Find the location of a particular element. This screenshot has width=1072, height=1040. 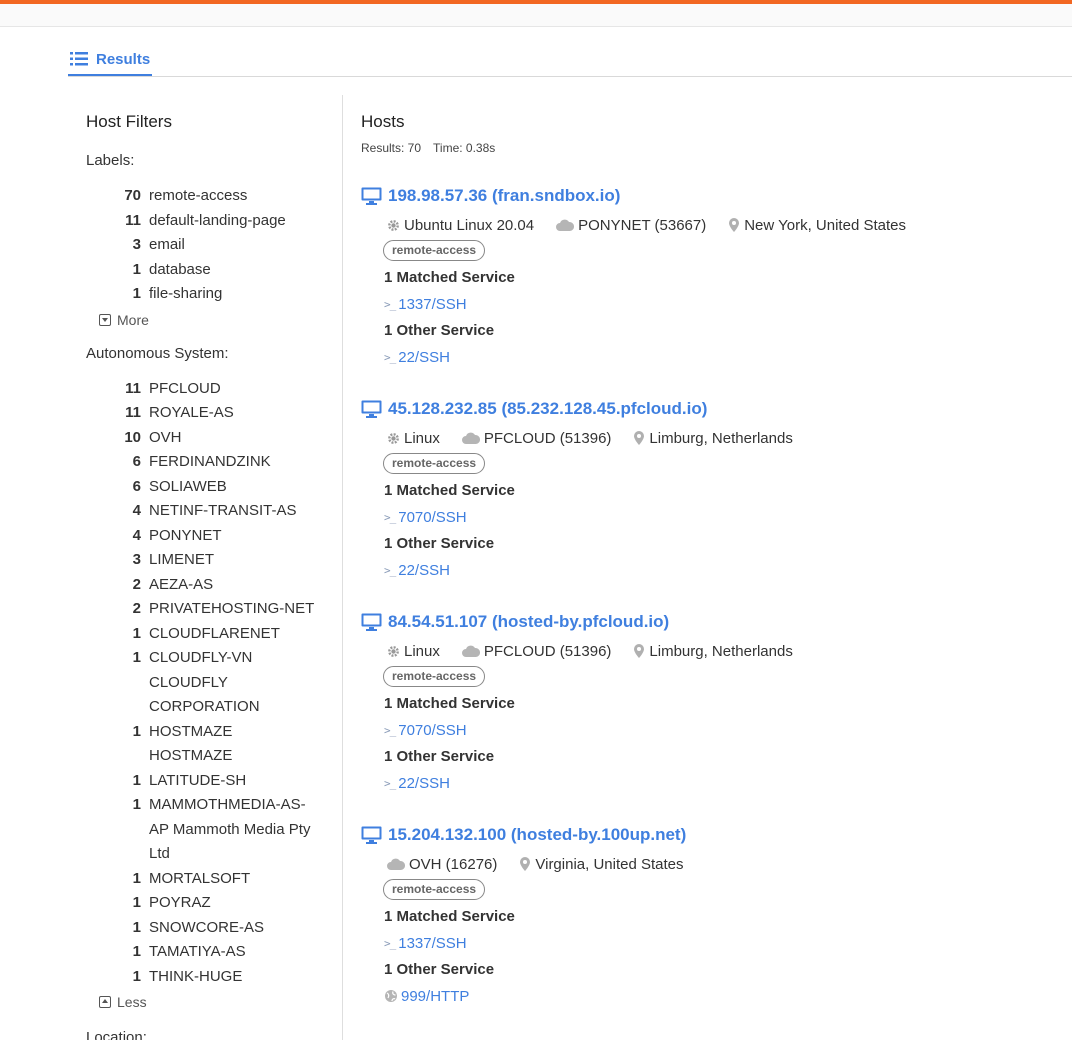

filter-item: 11 default-landing-page is located at coordinates (211, 221).